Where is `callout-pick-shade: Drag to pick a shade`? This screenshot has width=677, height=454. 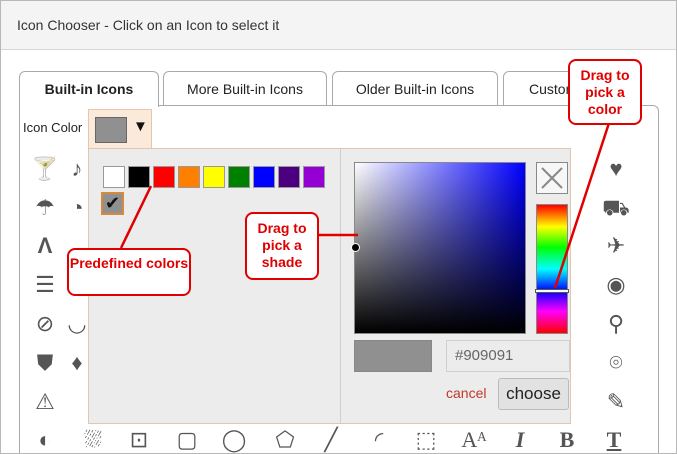 callout-pick-shade: Drag to pick a shade is located at coordinates (282, 246).